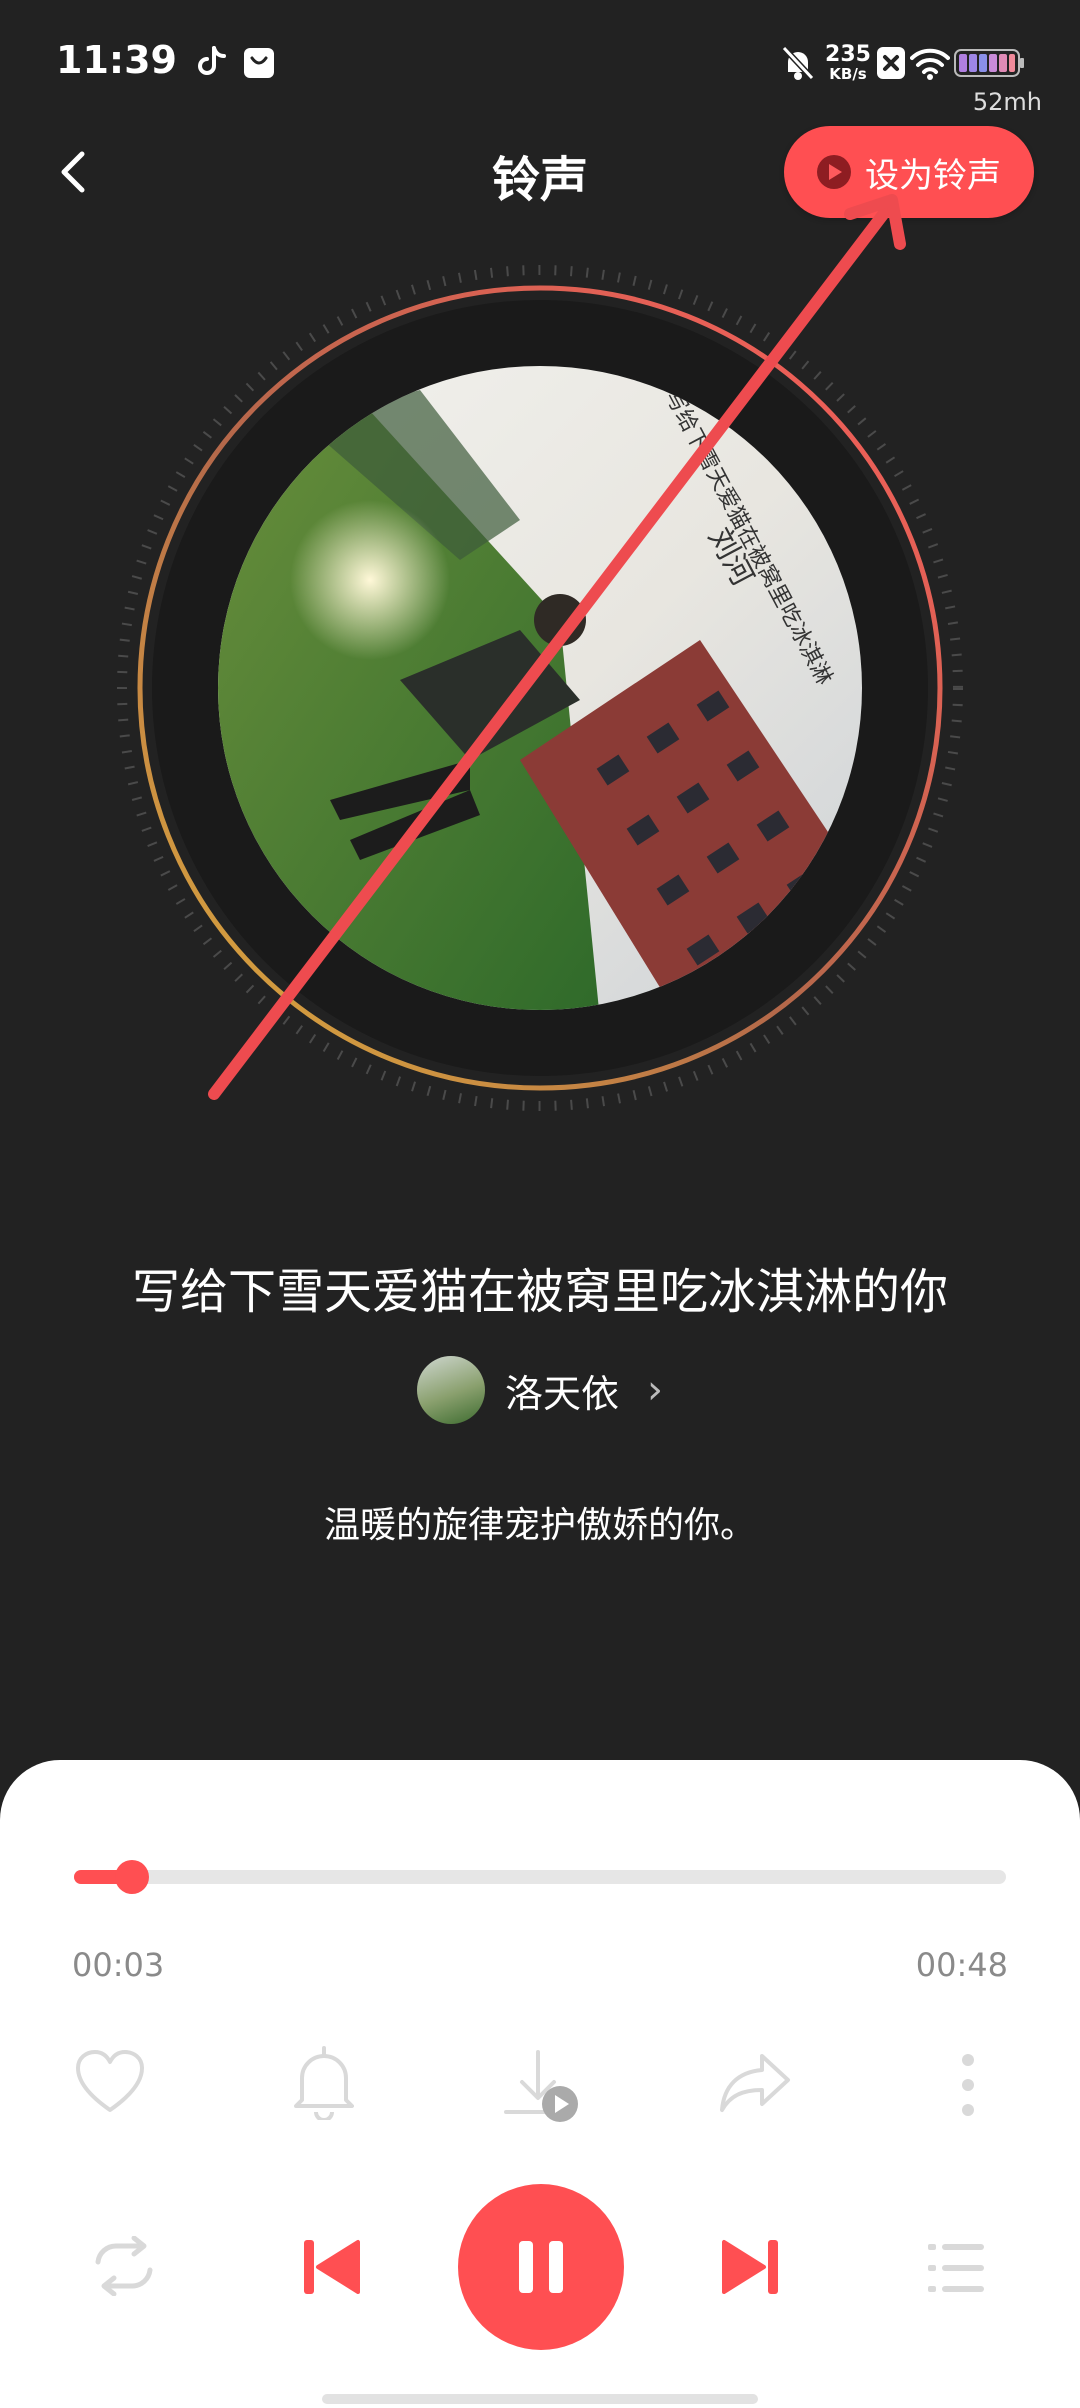 This screenshot has width=1080, height=2408. Describe the element at coordinates (132, 1877) in the screenshot. I see `progress-thumb` at that location.